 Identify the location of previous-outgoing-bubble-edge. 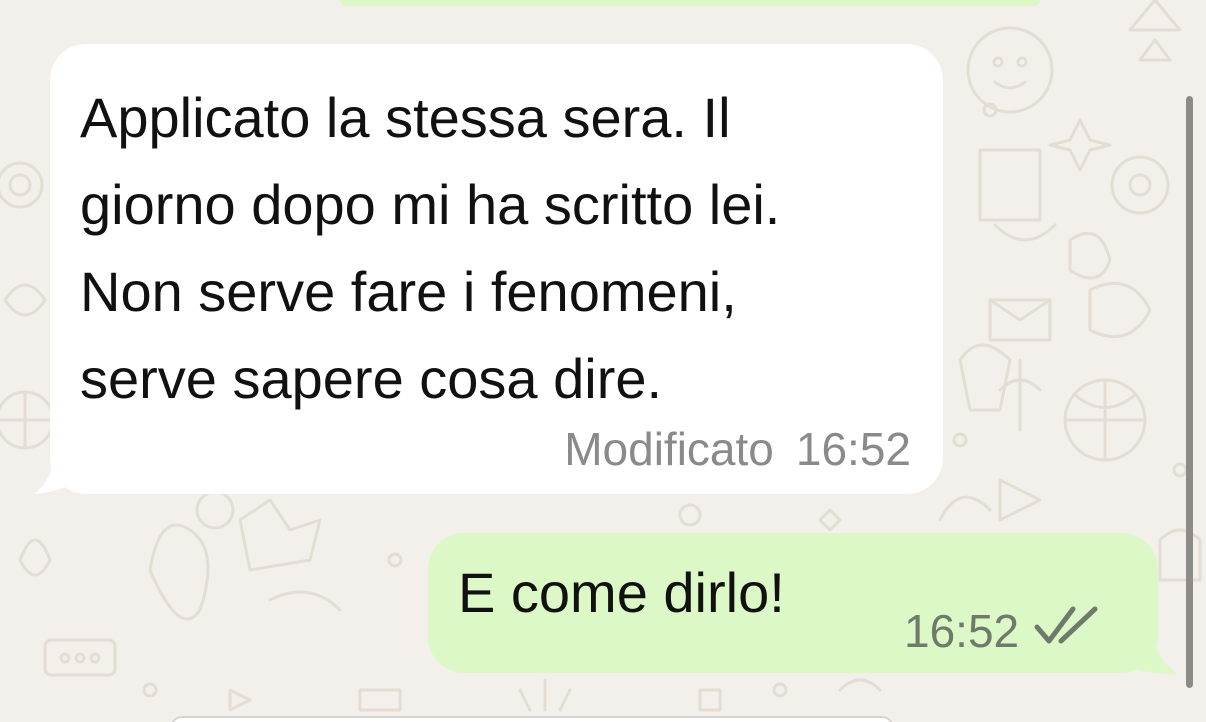
(690, 3).